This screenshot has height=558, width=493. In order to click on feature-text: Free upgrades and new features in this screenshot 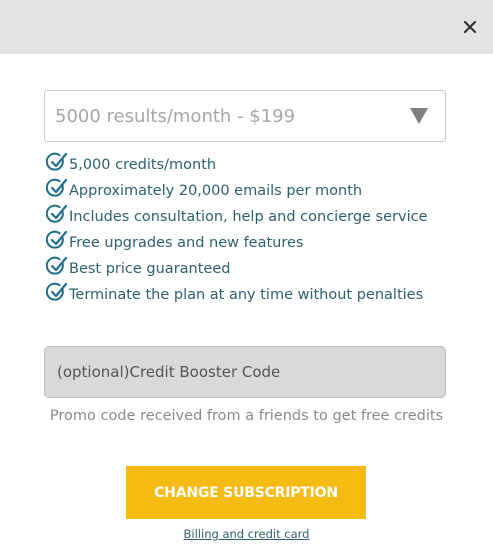, I will do `click(186, 243)`.